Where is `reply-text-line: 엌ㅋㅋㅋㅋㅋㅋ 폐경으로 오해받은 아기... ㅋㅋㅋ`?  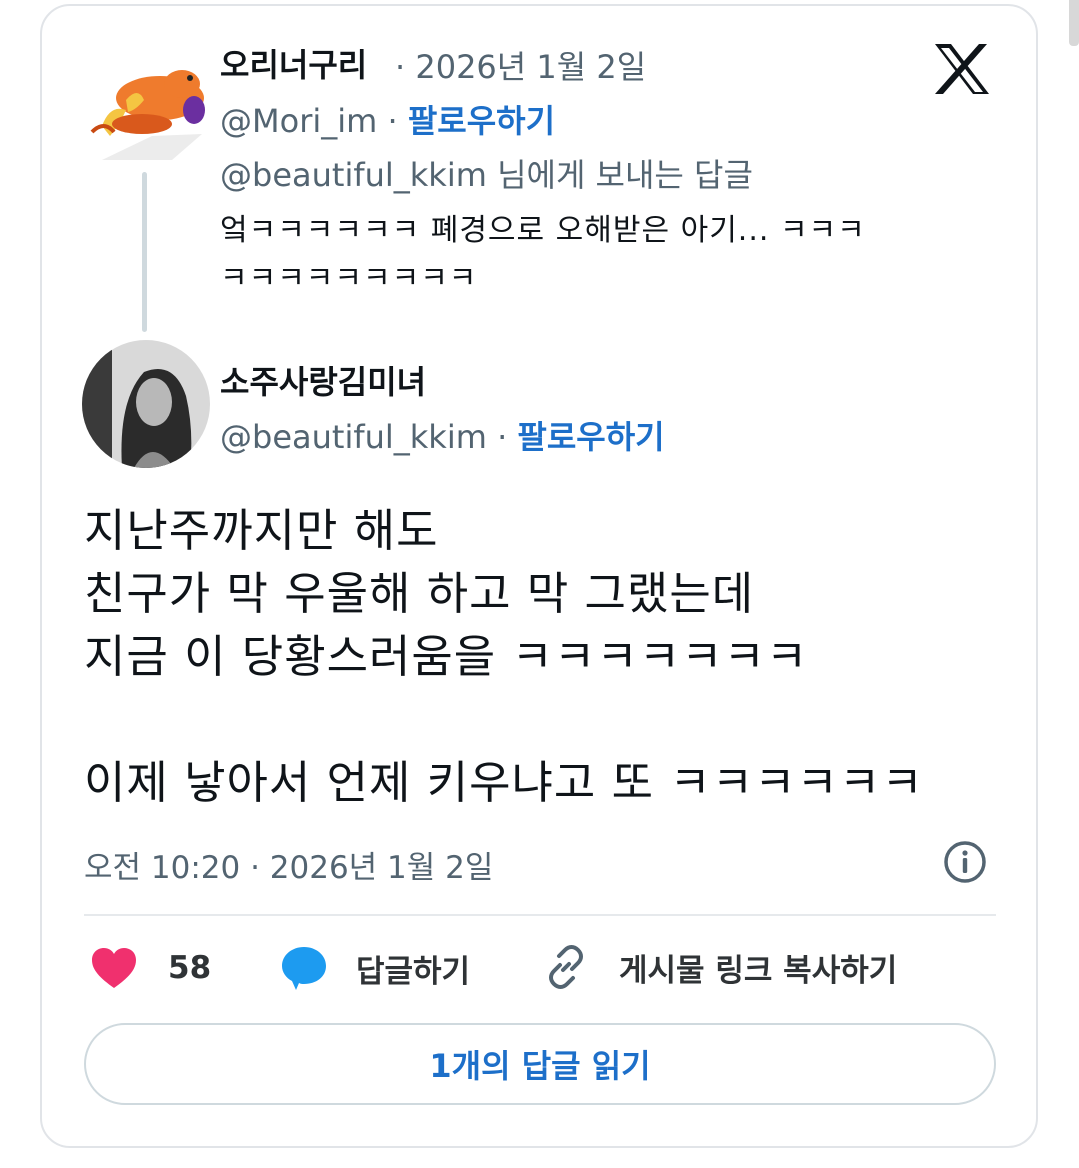 reply-text-line: 엌ㅋㅋㅋㅋㅋㅋ 폐경으로 오해받은 아기... ㅋㅋㅋ is located at coordinates (543, 230).